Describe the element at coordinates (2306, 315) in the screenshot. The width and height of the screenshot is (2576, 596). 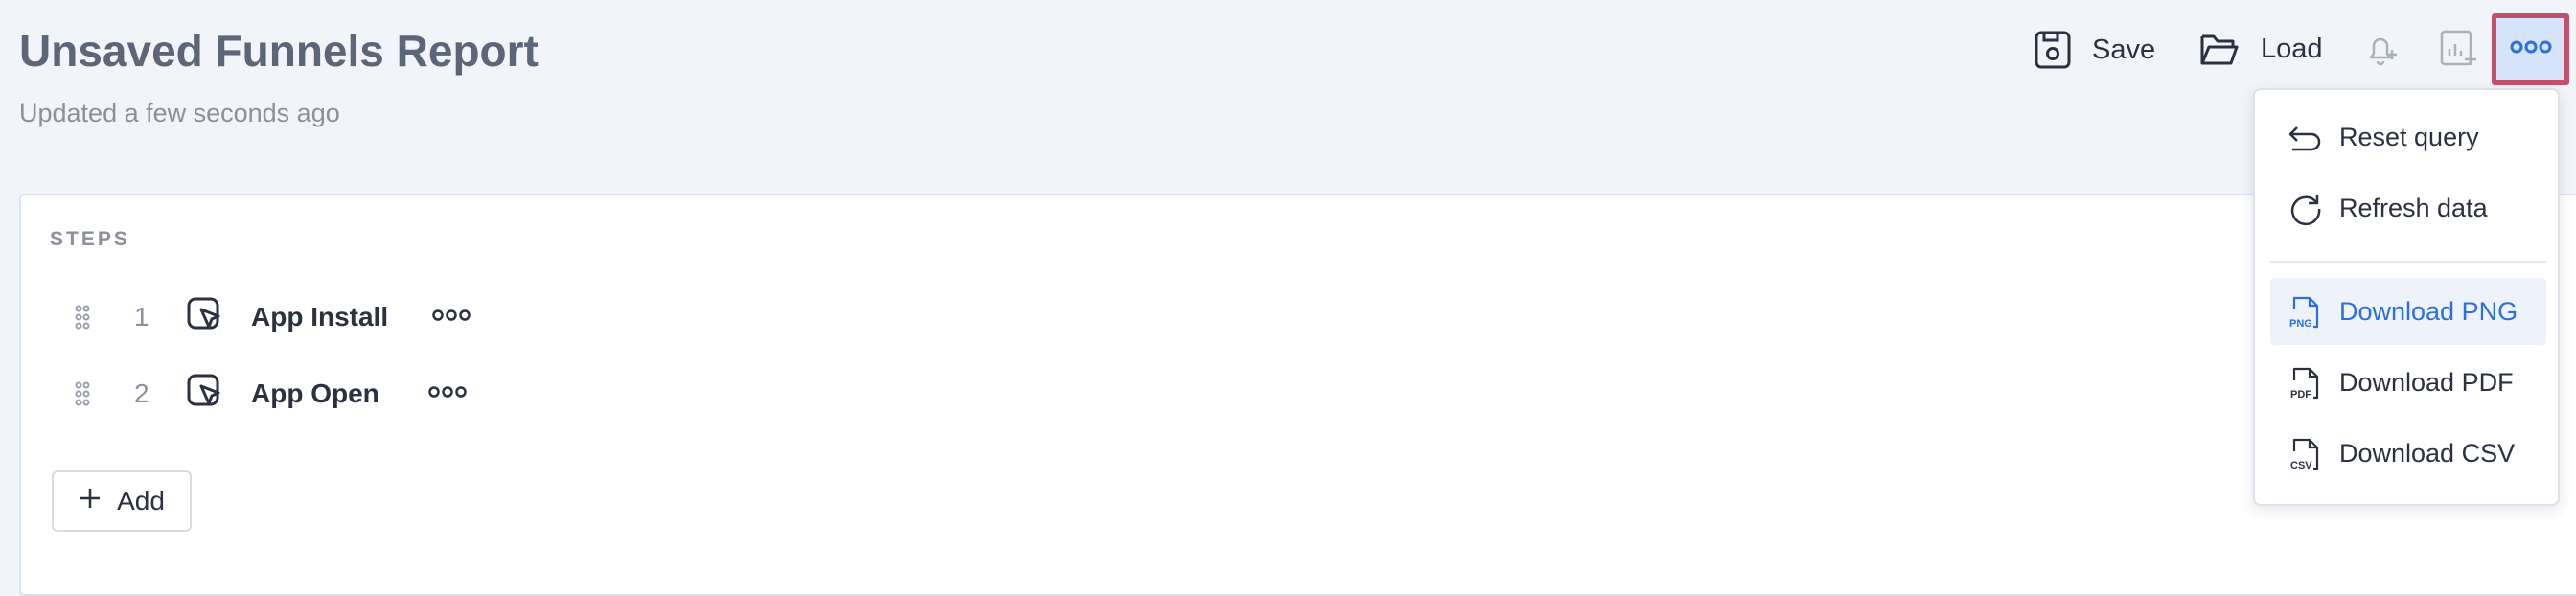
I see `png-file-icon: PNG` at that location.